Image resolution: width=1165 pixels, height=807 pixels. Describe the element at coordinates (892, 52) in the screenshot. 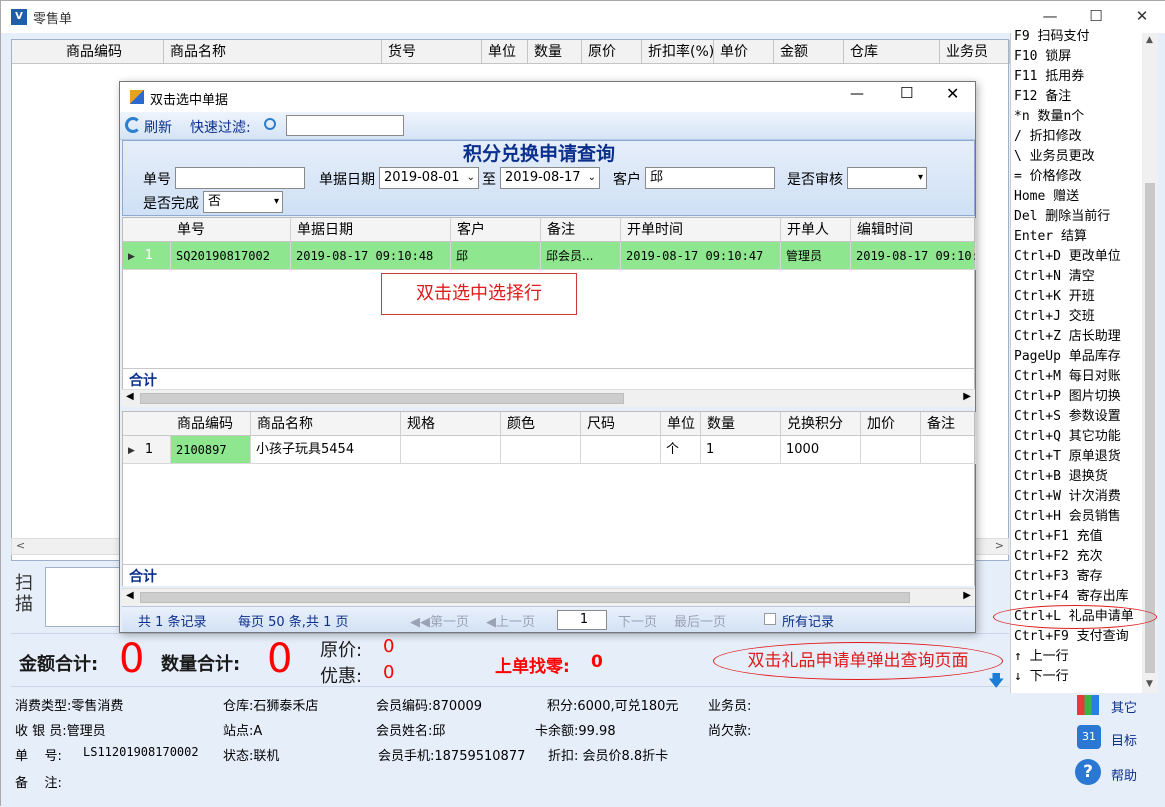

I see `main-column-header: 仓库` at that location.